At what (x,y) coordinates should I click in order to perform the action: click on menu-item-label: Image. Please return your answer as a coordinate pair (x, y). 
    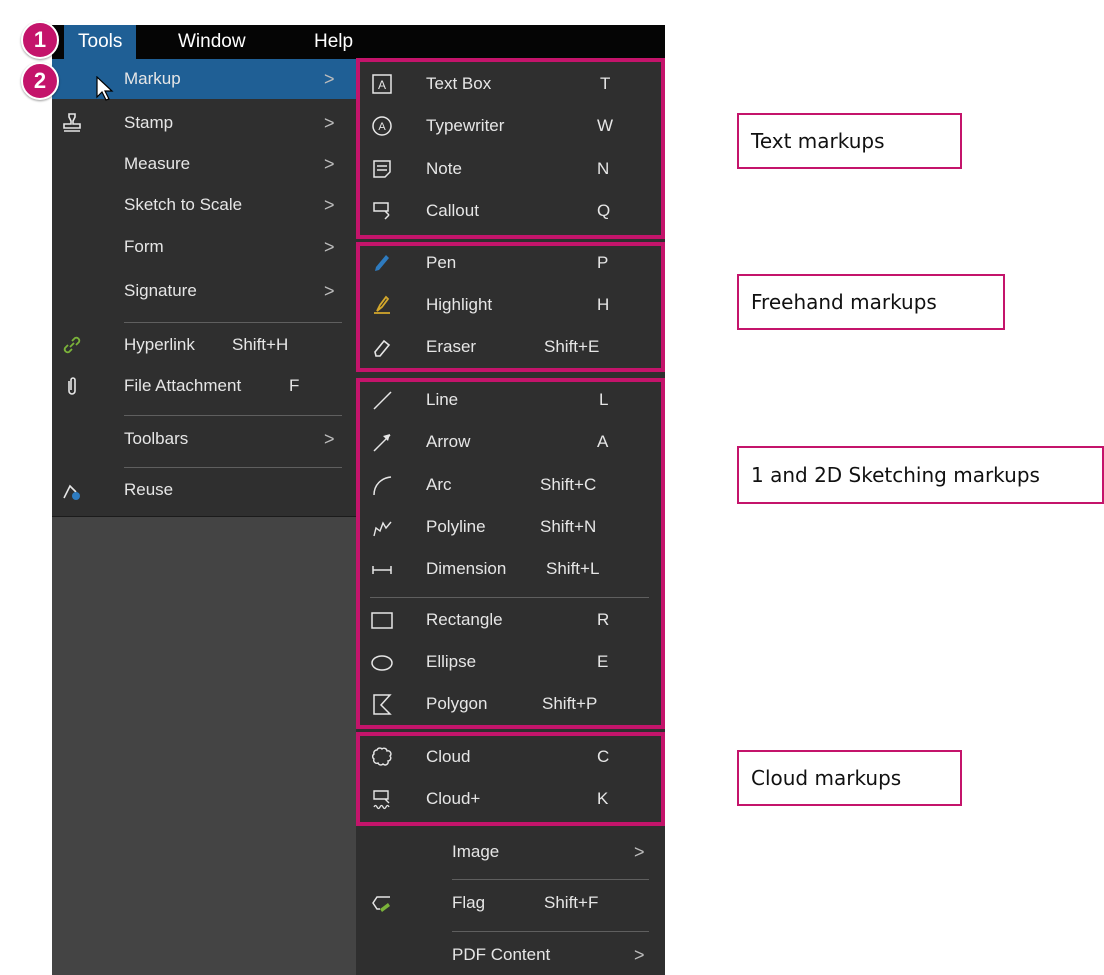
    Looking at the image, I should click on (476, 851).